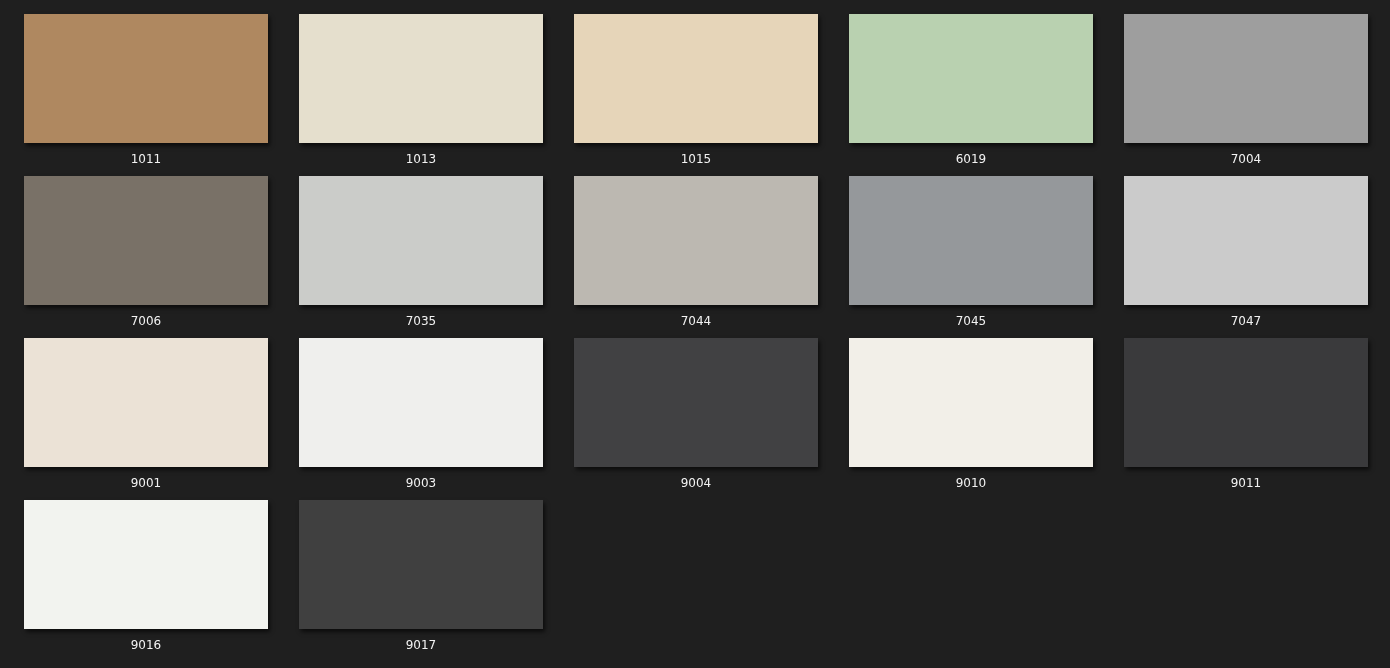 This screenshot has width=1390, height=668. I want to click on file-name: 1015, so click(696, 159).